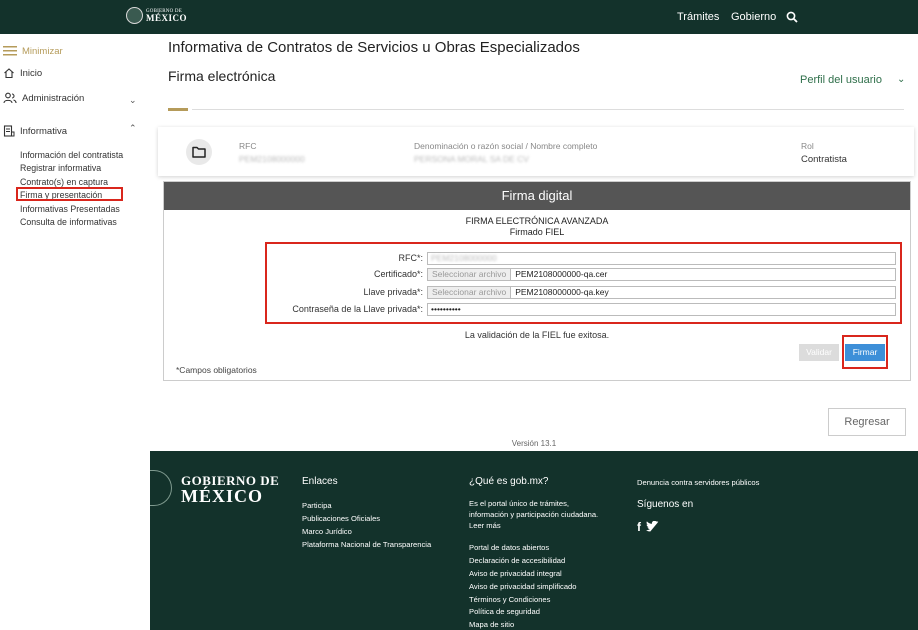 The height and width of the screenshot is (630, 918). What do you see at coordinates (509, 481) in the screenshot?
I see `footer-que-es-title: ¿Qué es gob.mx?` at bounding box center [509, 481].